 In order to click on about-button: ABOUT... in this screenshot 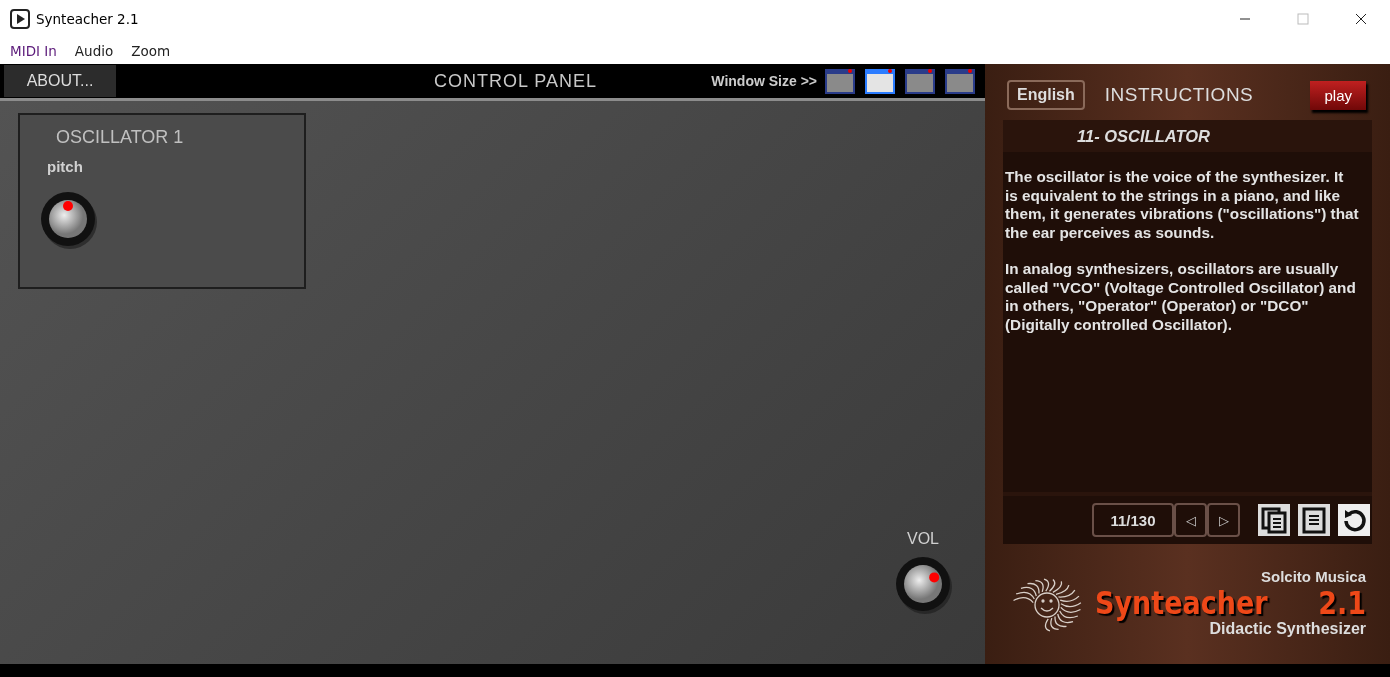, I will do `click(60, 81)`.